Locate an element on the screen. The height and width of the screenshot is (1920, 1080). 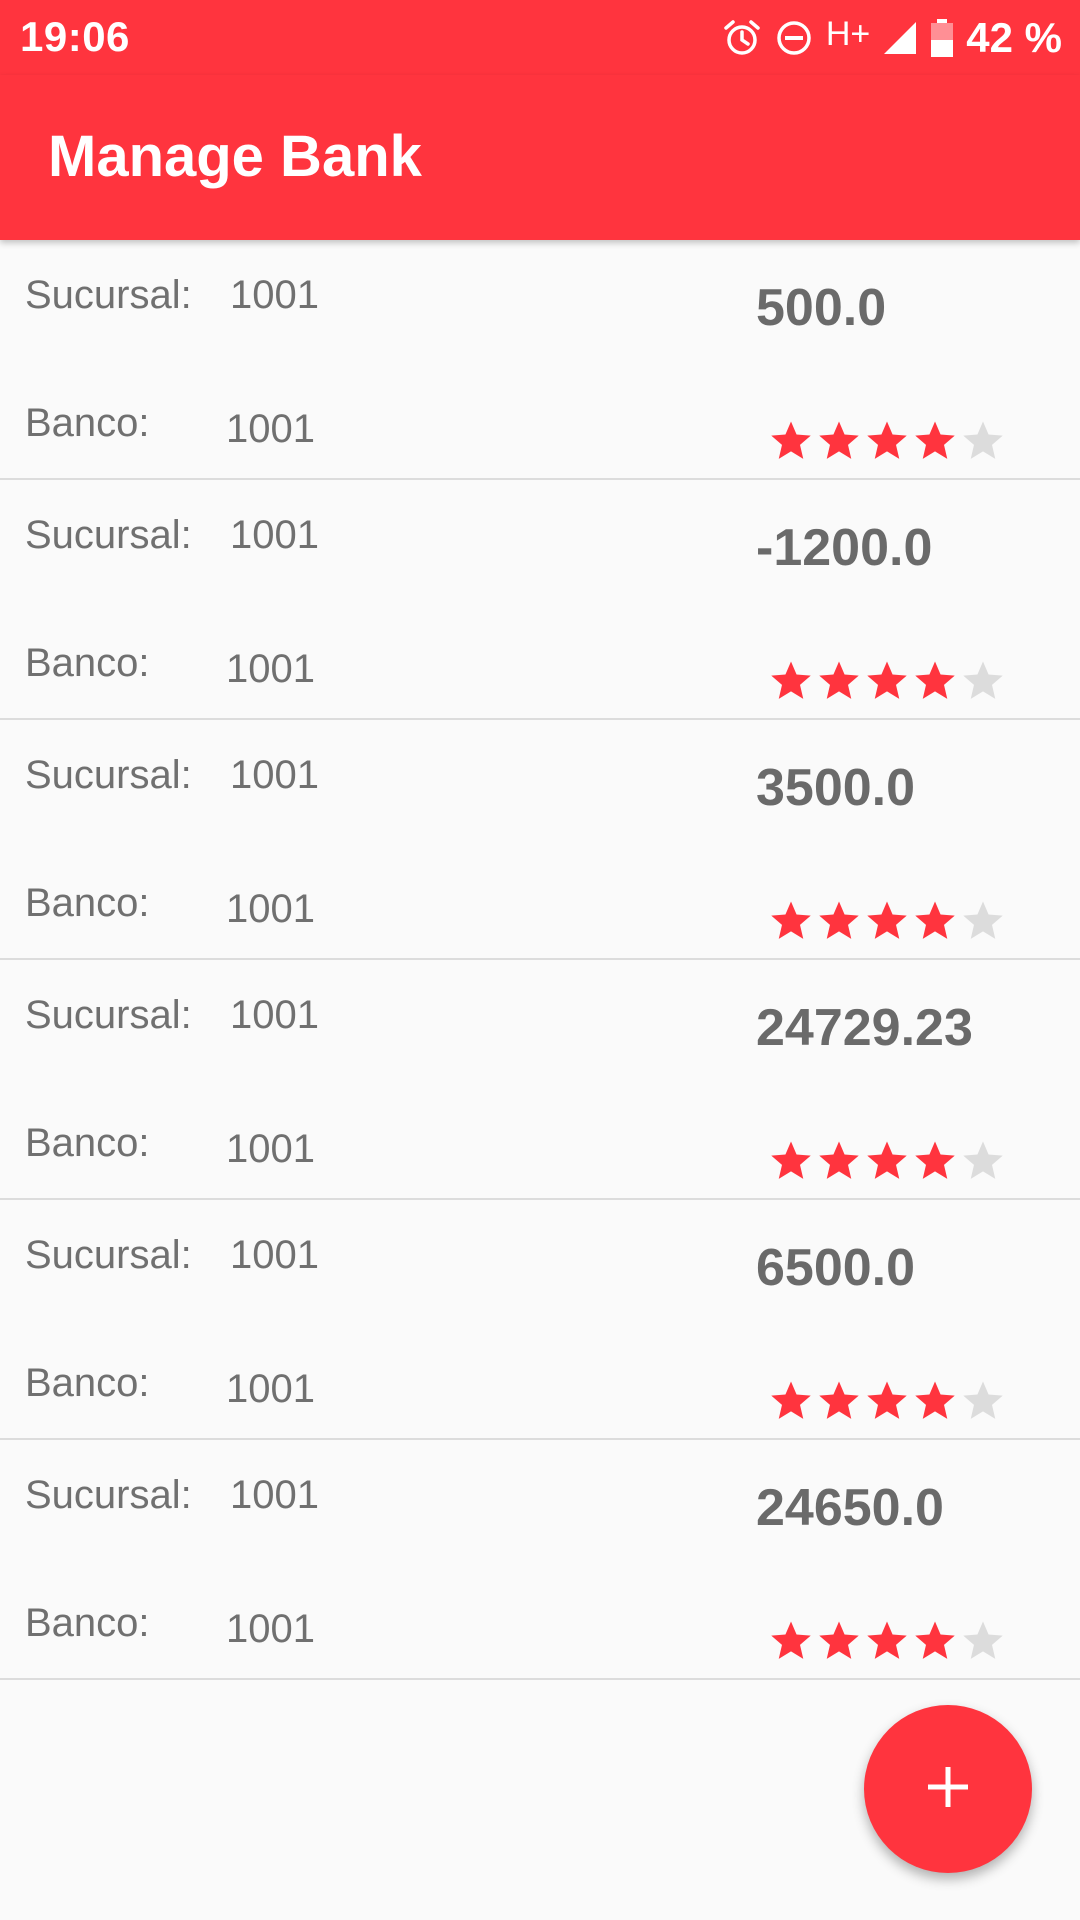
account-row: Sucursal: 1001 Banco: 1001 3500.0 is located at coordinates (540, 840).